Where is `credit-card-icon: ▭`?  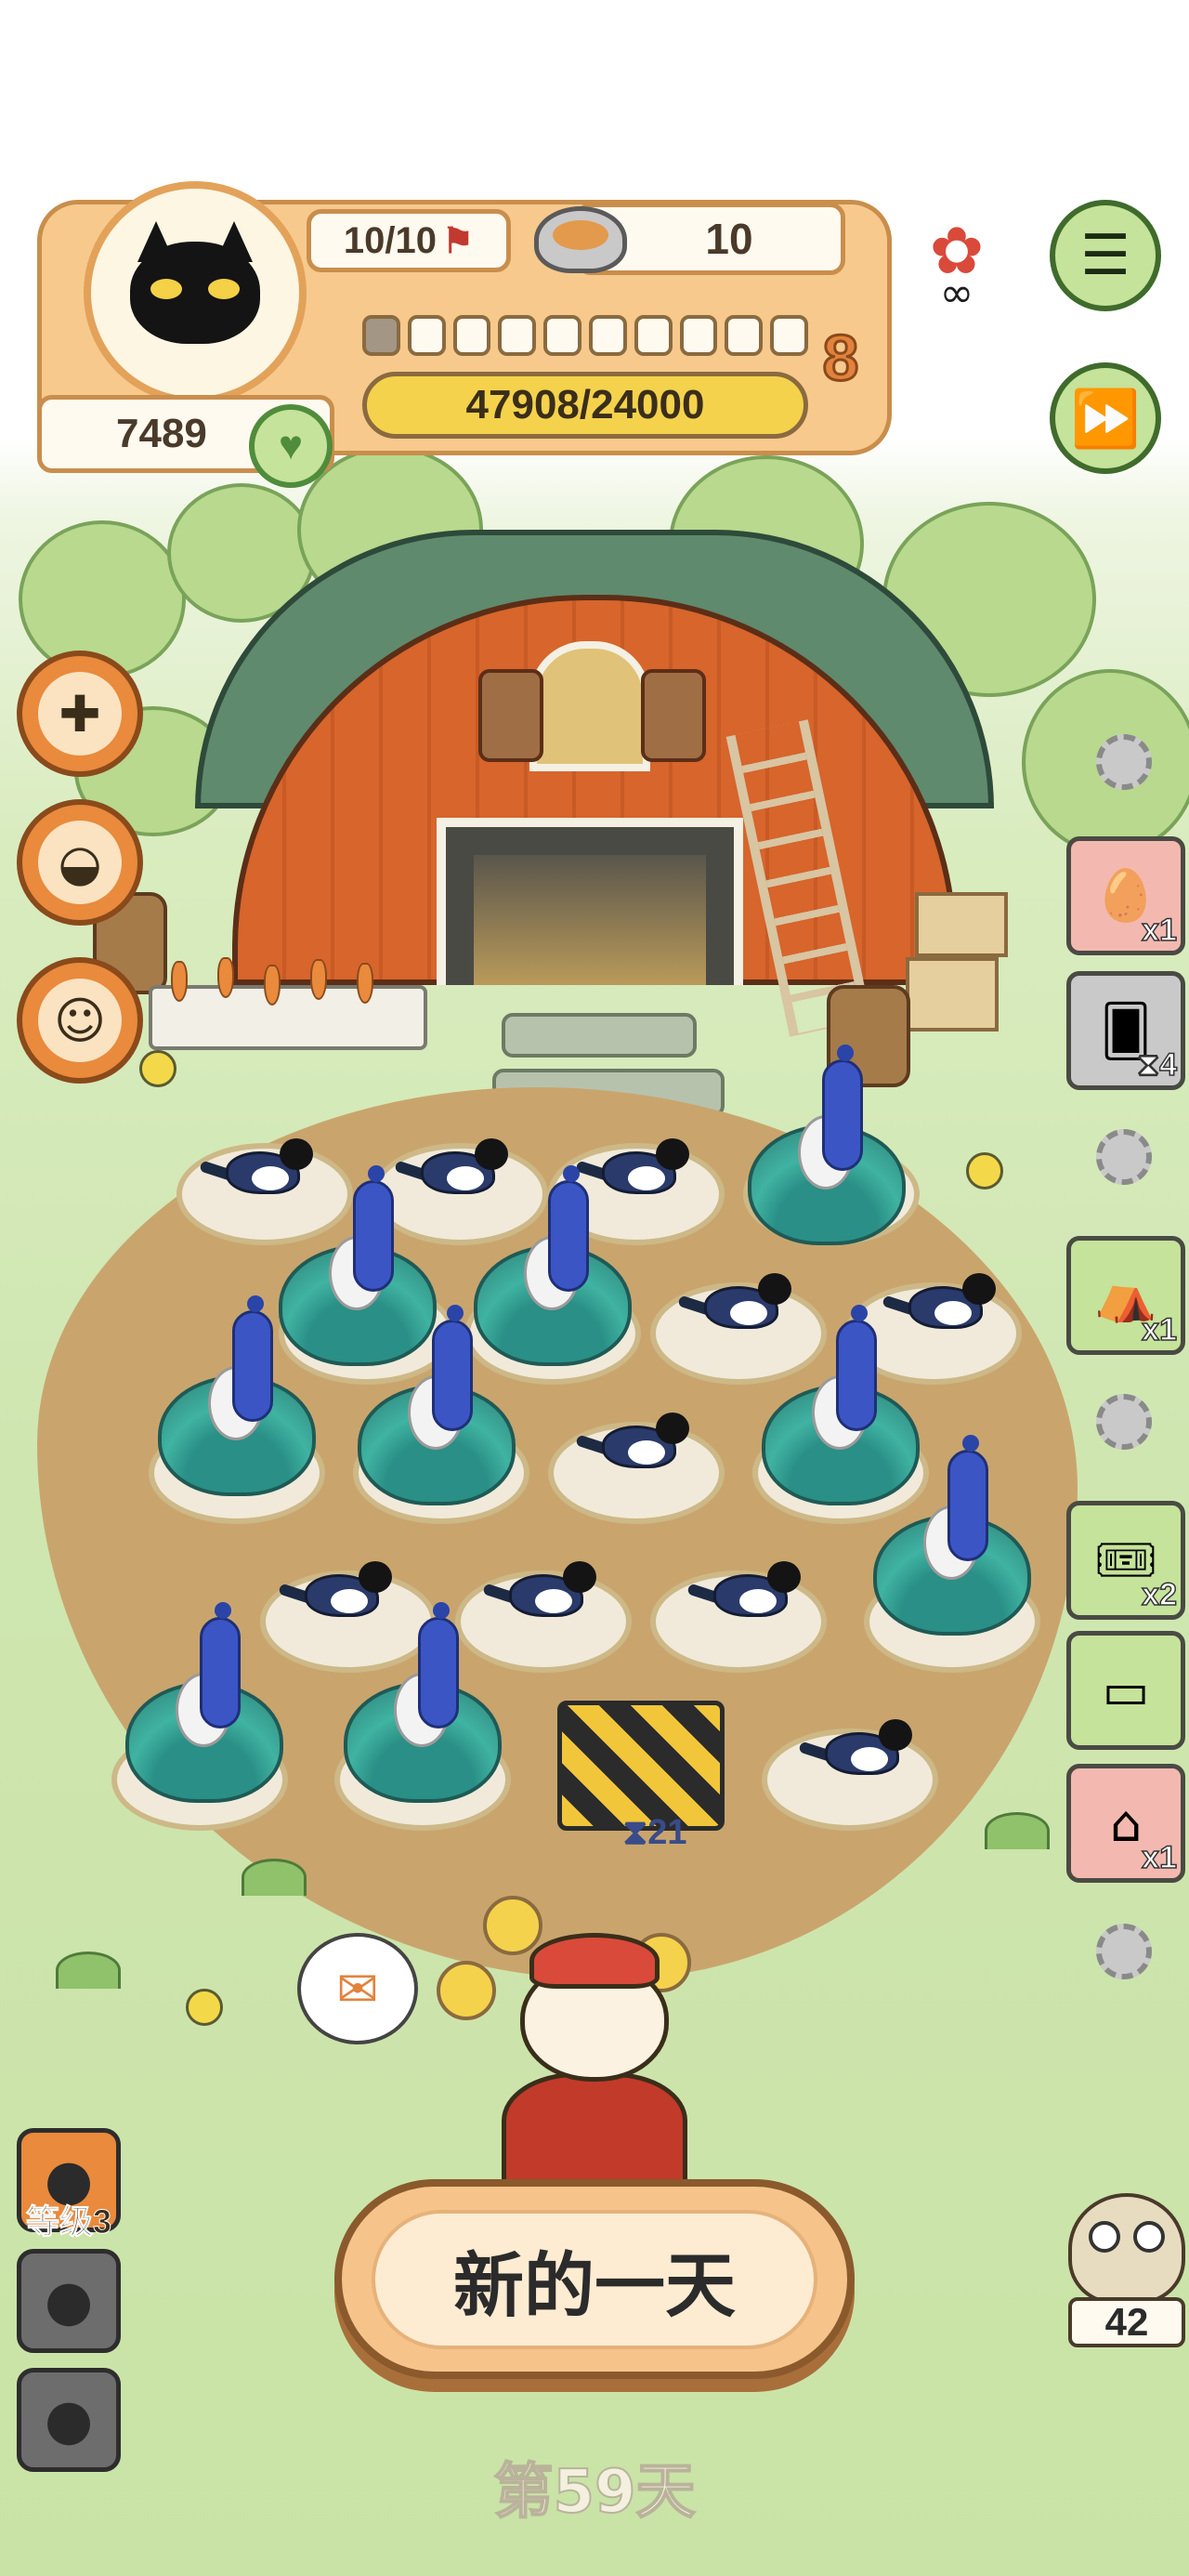
credit-card-icon: ▭ is located at coordinates (1126, 1690).